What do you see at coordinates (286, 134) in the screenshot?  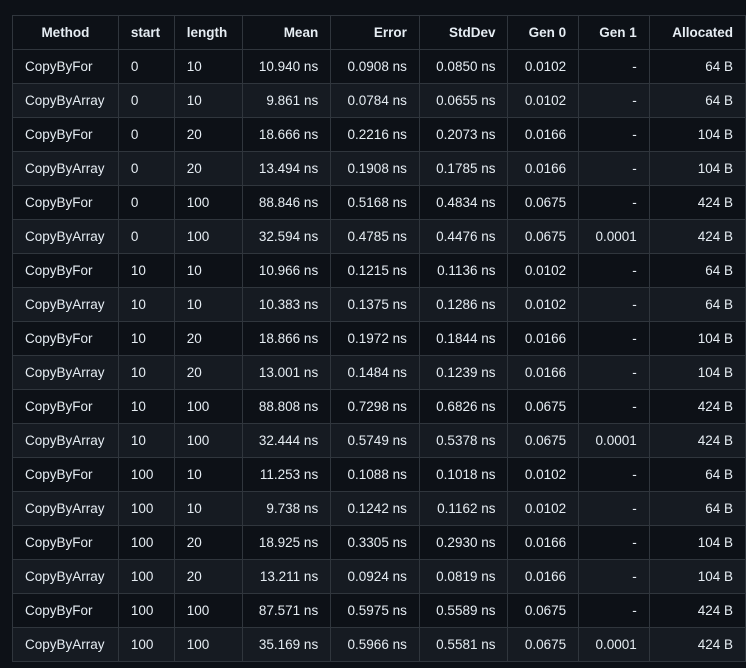 I see `cell-mean: 18.666 ns` at bounding box center [286, 134].